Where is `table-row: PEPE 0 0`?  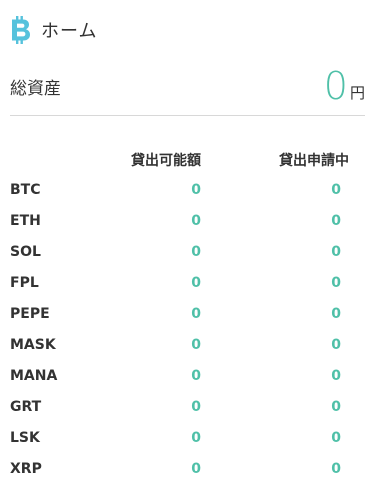
table-row: PEPE 0 0 is located at coordinates (187, 315).